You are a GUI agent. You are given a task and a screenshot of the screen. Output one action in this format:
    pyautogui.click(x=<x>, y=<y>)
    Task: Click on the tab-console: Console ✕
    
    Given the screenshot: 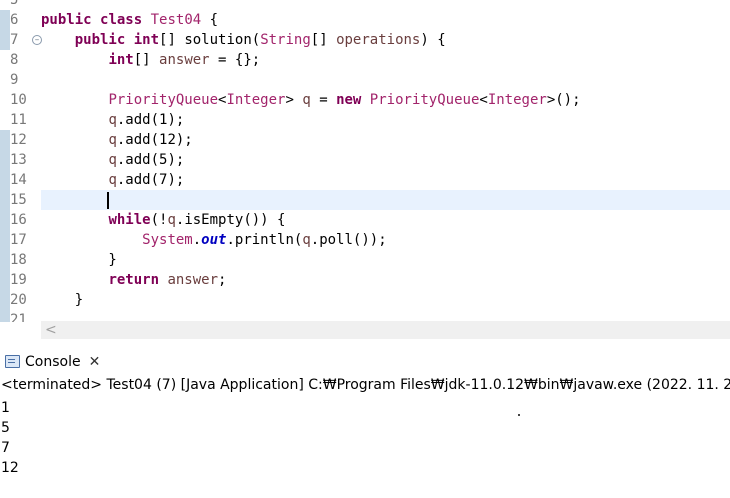 What is the action you would take?
    pyautogui.click(x=53, y=361)
    